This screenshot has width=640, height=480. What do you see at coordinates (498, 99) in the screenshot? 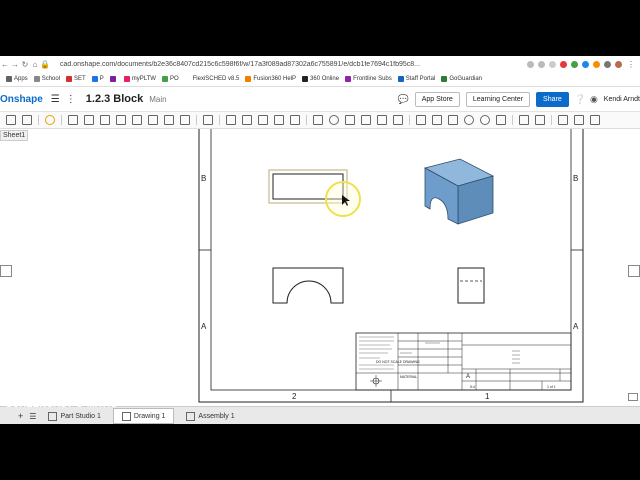
I see `learning-center-button: Learning Center` at bounding box center [498, 99].